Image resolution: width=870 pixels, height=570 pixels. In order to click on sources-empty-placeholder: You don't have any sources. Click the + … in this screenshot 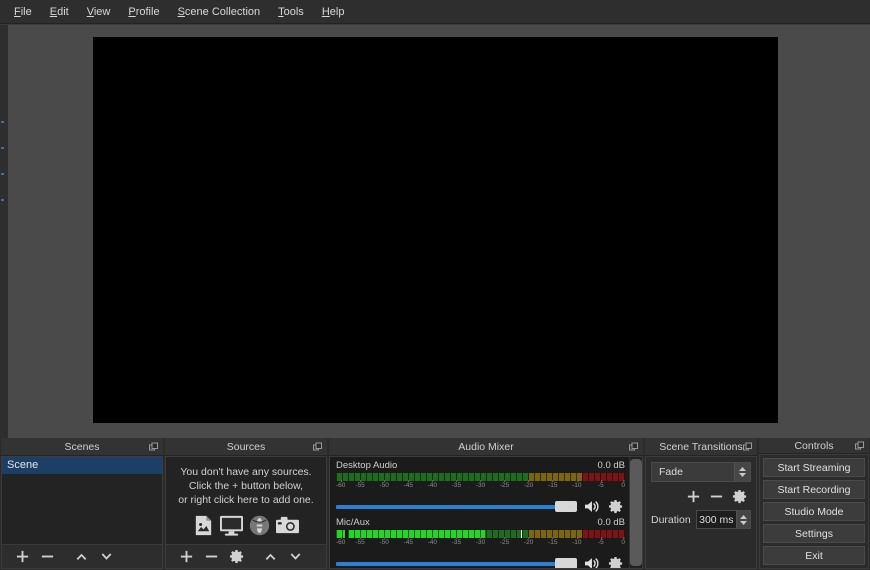, I will do `click(246, 500)`.